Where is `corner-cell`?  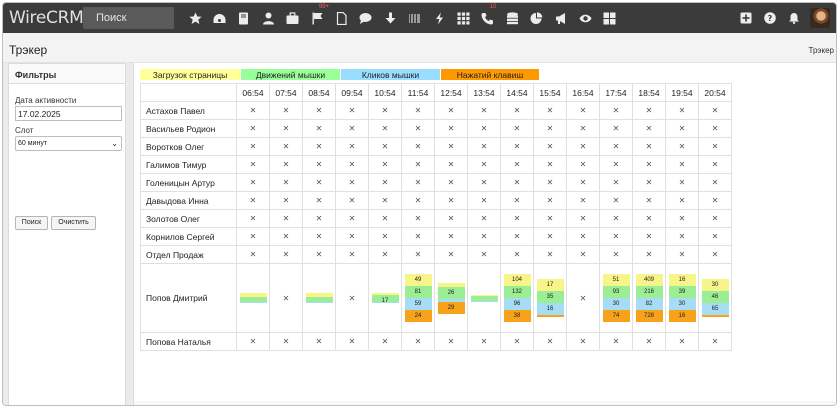
corner-cell is located at coordinates (188, 92).